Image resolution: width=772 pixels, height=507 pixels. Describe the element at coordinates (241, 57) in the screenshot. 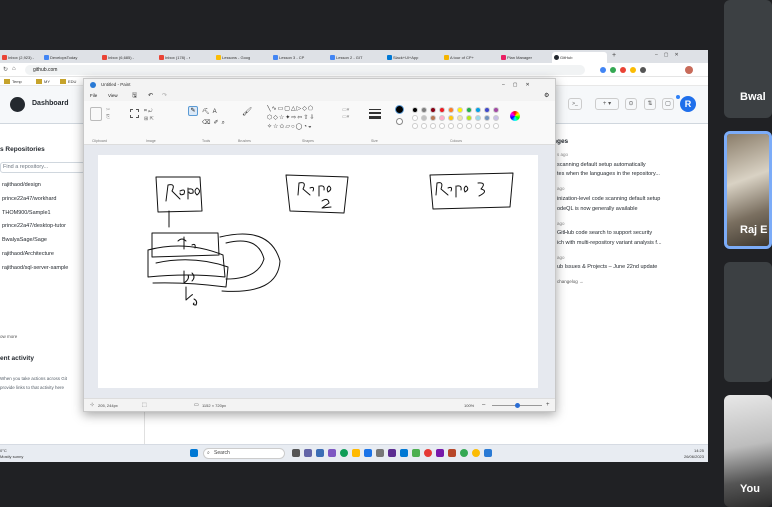

I see `browser-tab: Lessons - Goog` at that location.